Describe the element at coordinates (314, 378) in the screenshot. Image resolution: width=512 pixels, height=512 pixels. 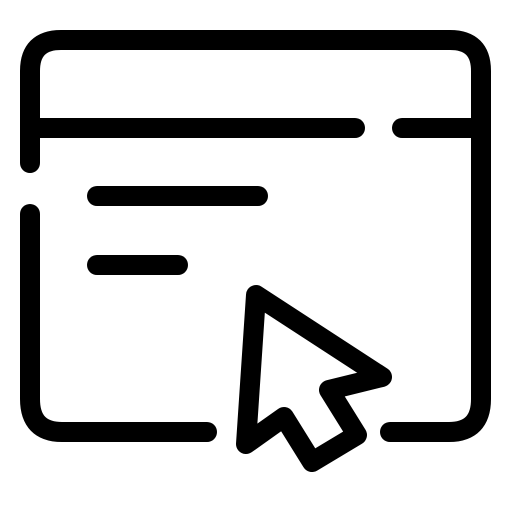
I see `cursor-arrow-icon` at that location.